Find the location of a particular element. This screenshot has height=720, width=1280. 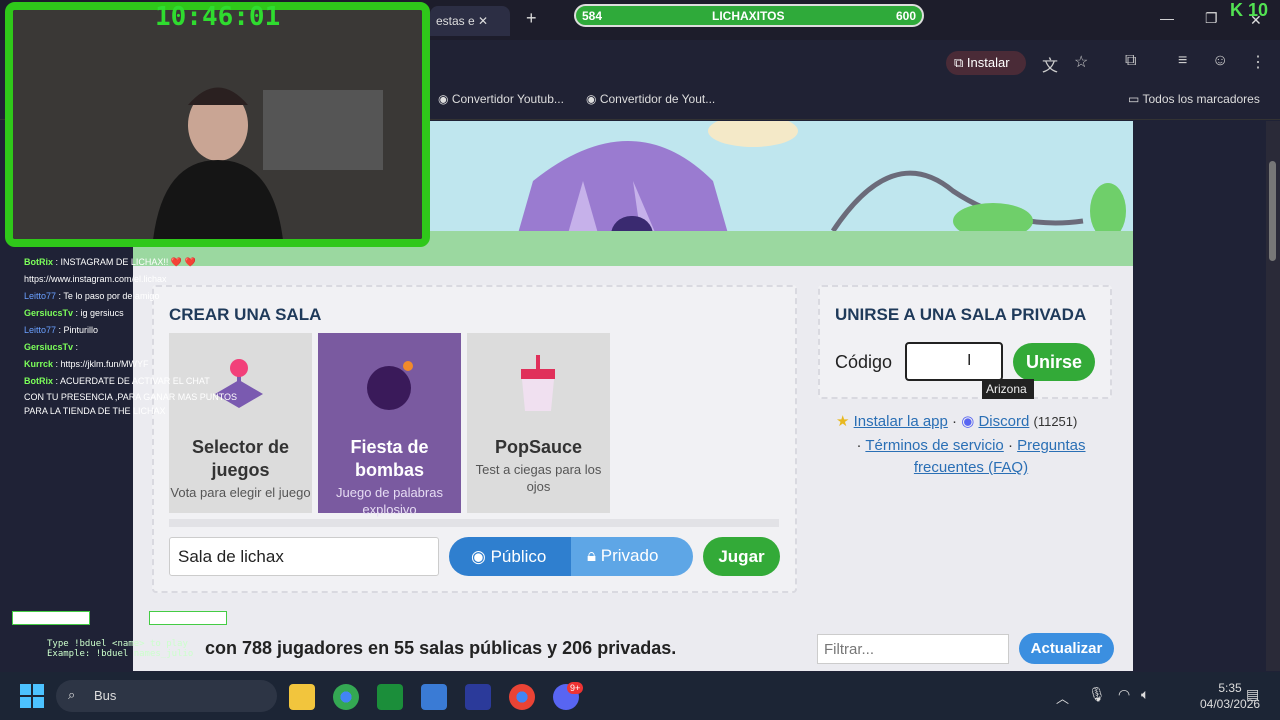

chat-text: : https://jklm.fun/MWYF is located at coordinates (102, 364).